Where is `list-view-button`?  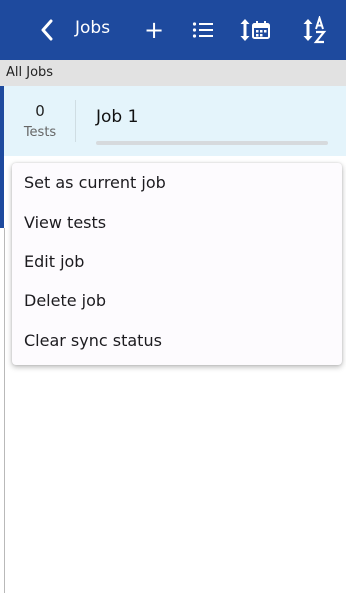
list-view-button is located at coordinates (203, 30).